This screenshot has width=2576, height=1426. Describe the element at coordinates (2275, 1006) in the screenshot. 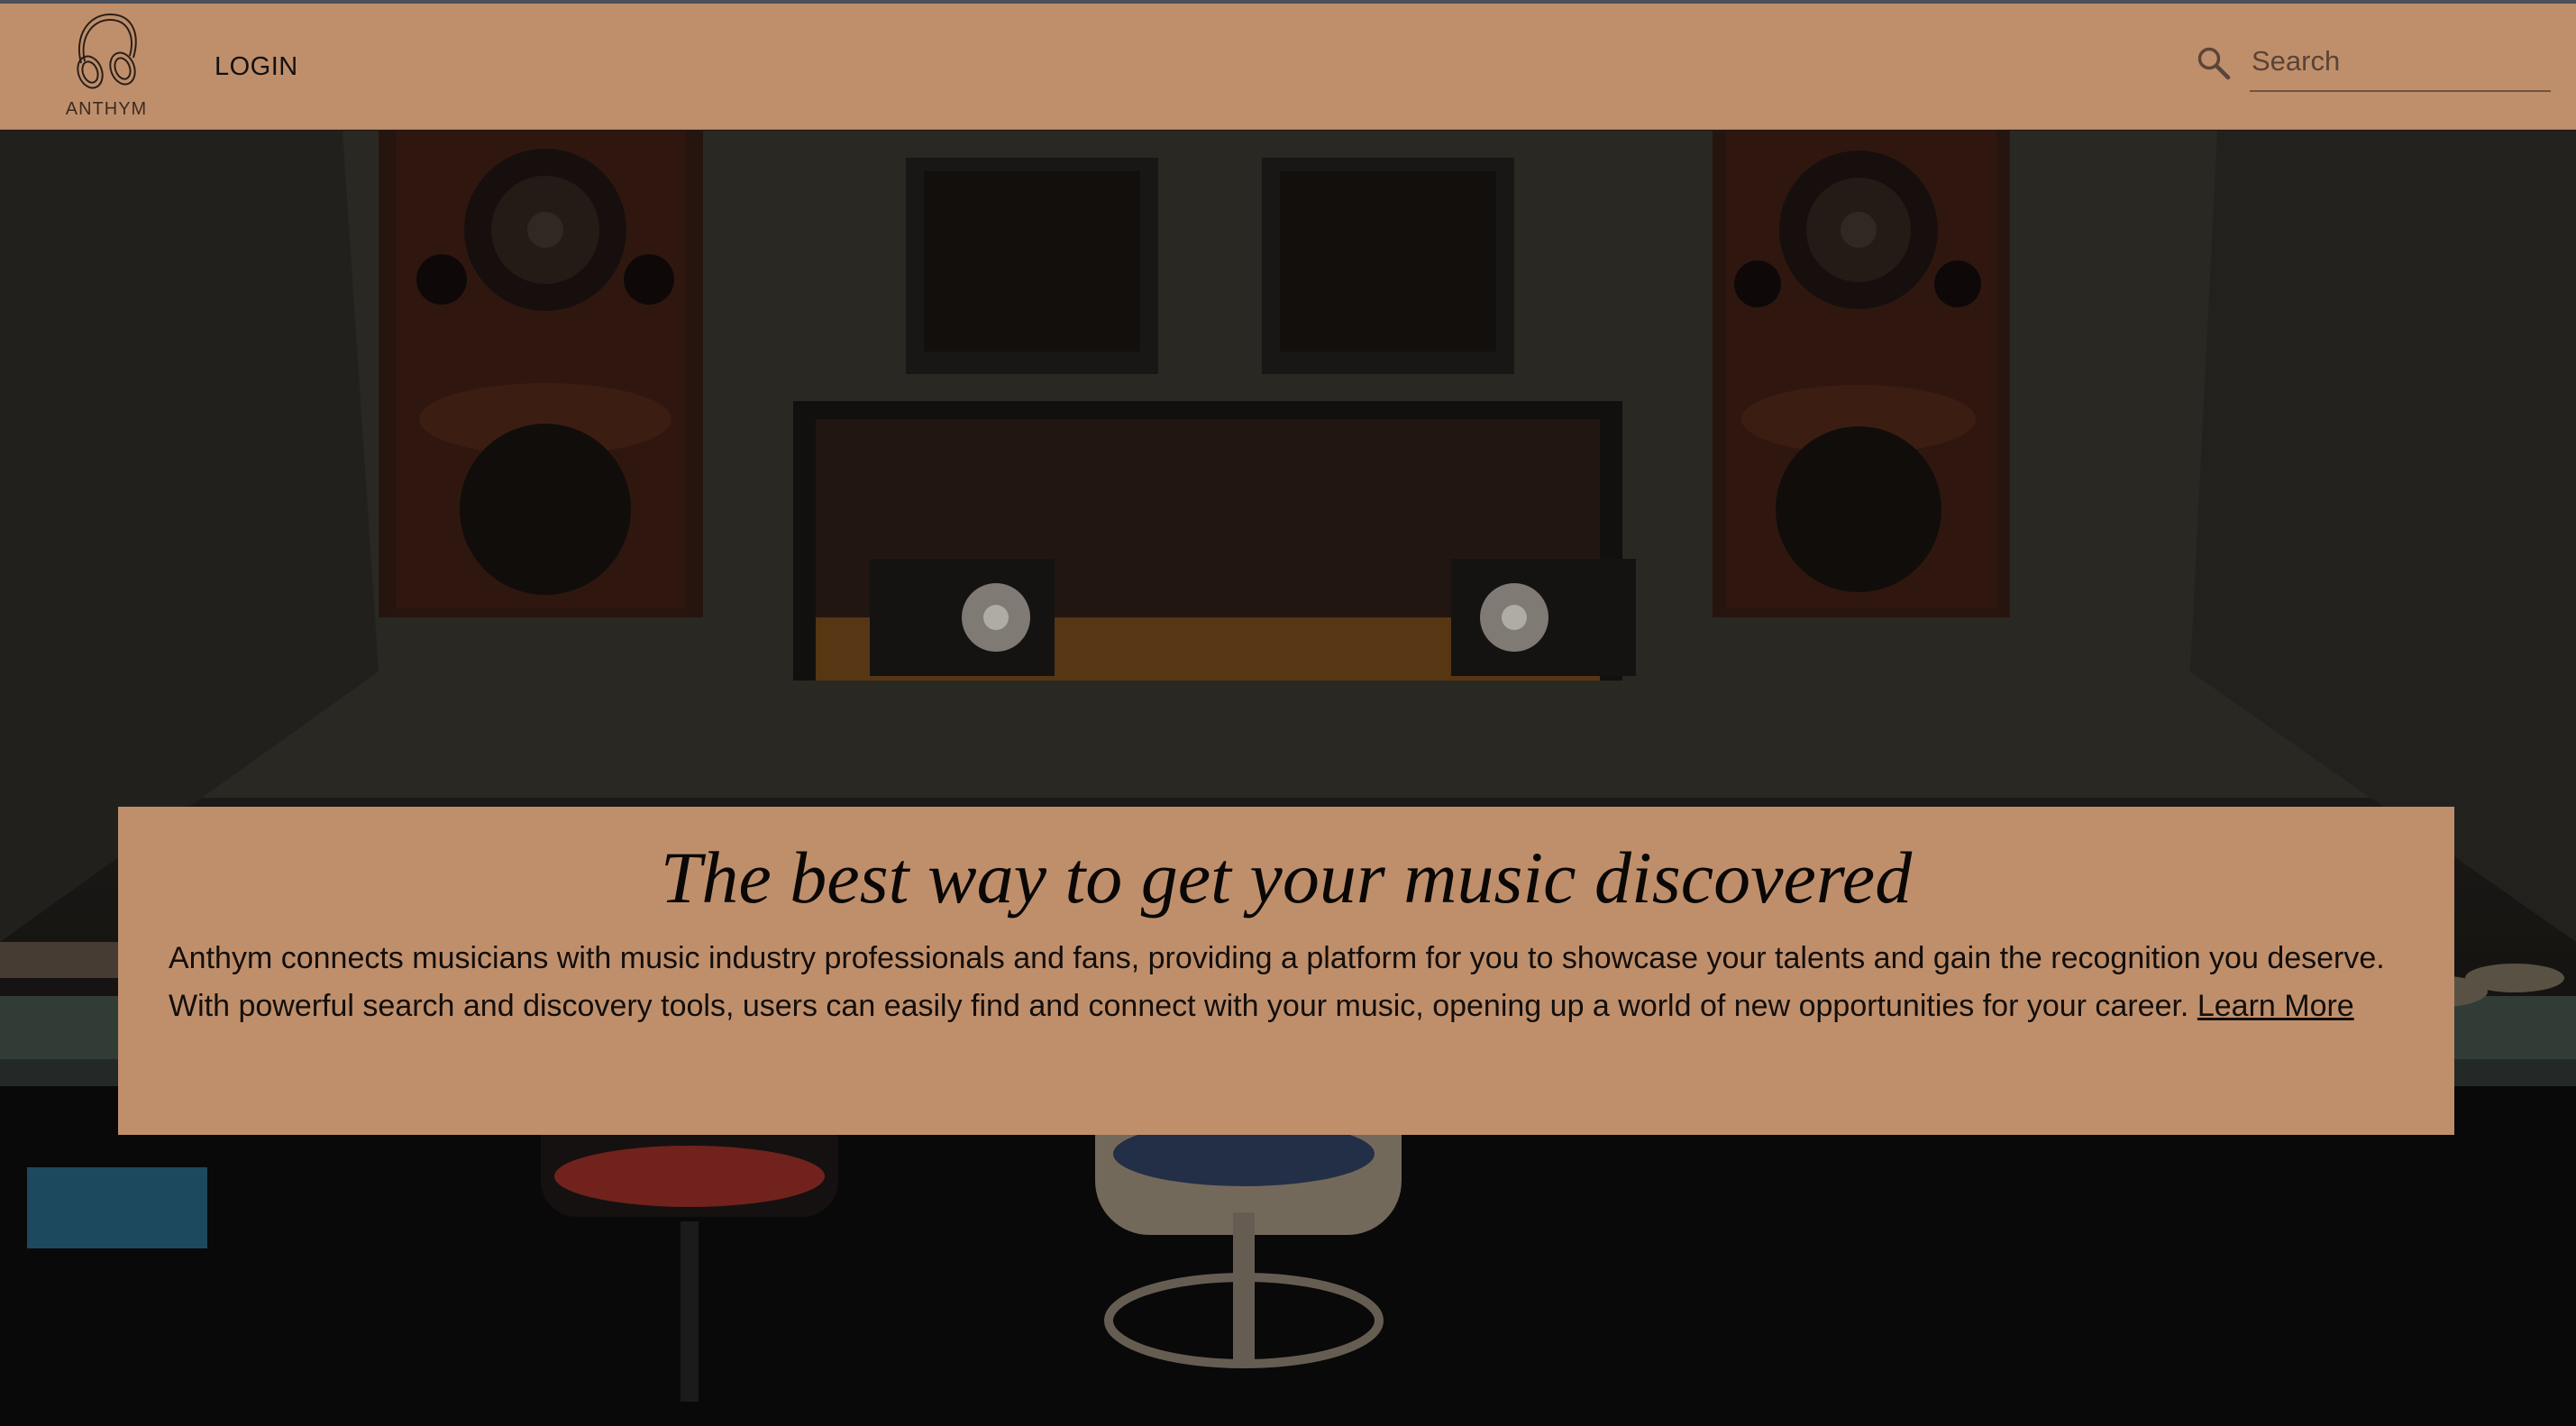

I see `learn-more-link: Learn More` at that location.